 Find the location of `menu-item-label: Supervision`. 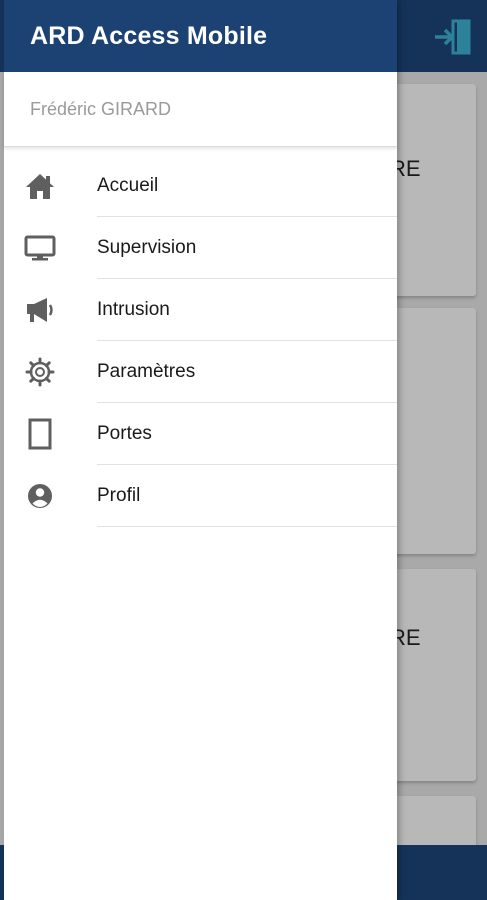

menu-item-label: Supervision is located at coordinates (147, 247).